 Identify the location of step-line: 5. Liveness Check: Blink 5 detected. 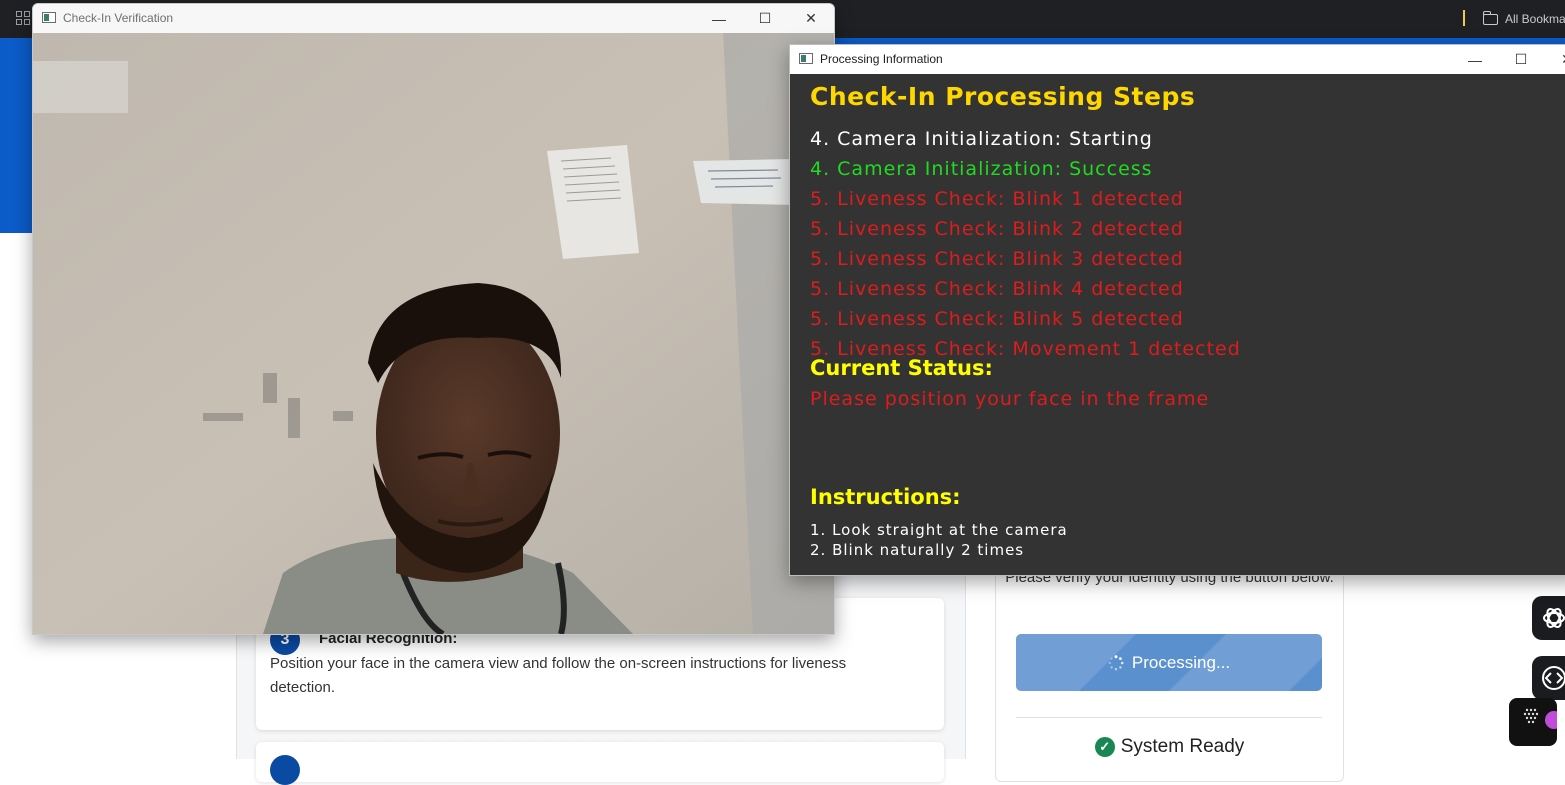
(997, 319).